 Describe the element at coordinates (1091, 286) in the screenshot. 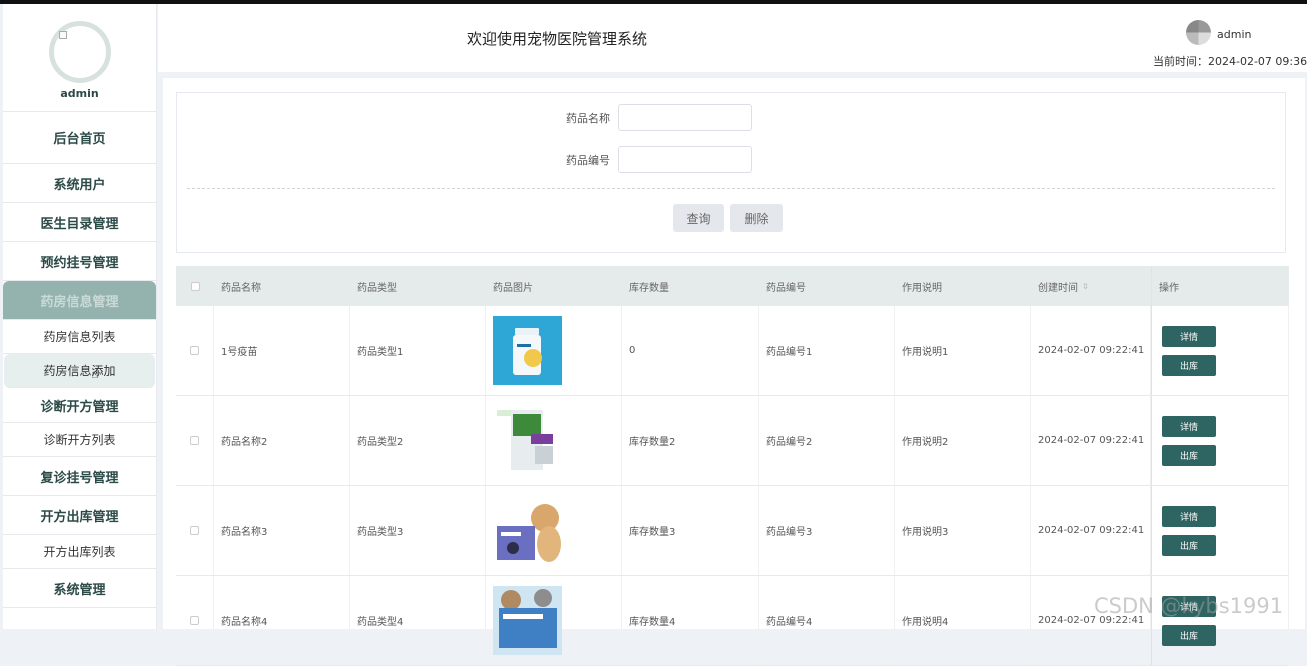

I see `col-header-time: 创建时间 ⇳` at that location.